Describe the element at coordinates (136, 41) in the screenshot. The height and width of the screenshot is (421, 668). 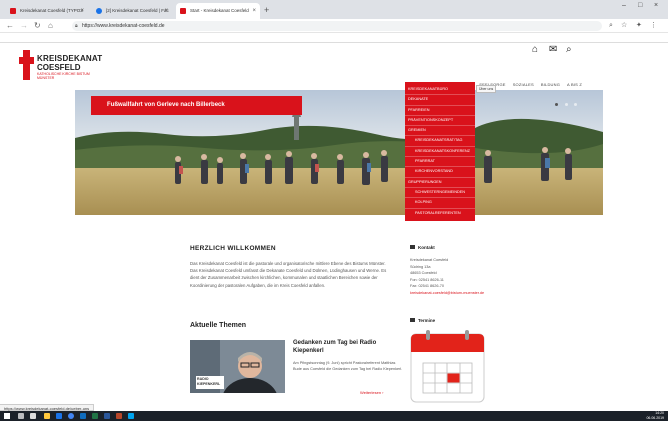
I see `bookmark-item: BAU COE` at that location.